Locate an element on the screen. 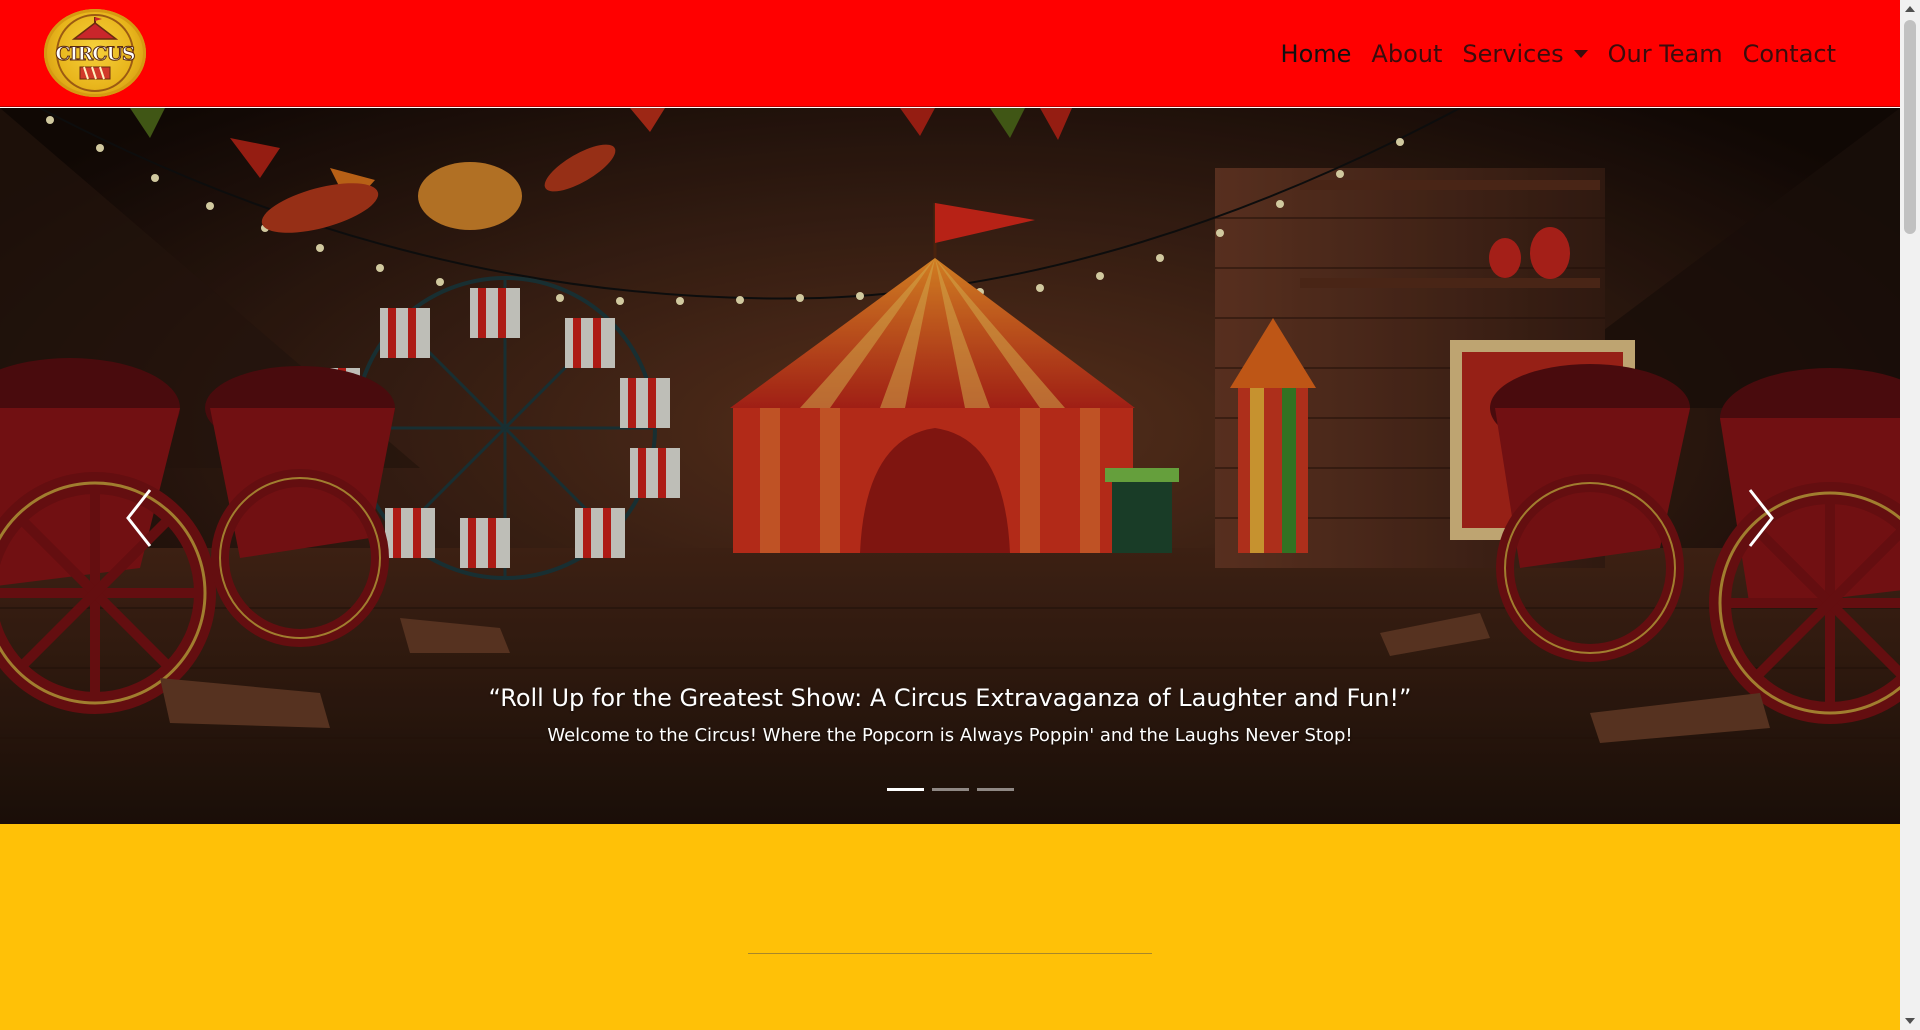 This screenshot has height=1030, width=1920. logo-wordmark: CIRCUS is located at coordinates (95, 54).